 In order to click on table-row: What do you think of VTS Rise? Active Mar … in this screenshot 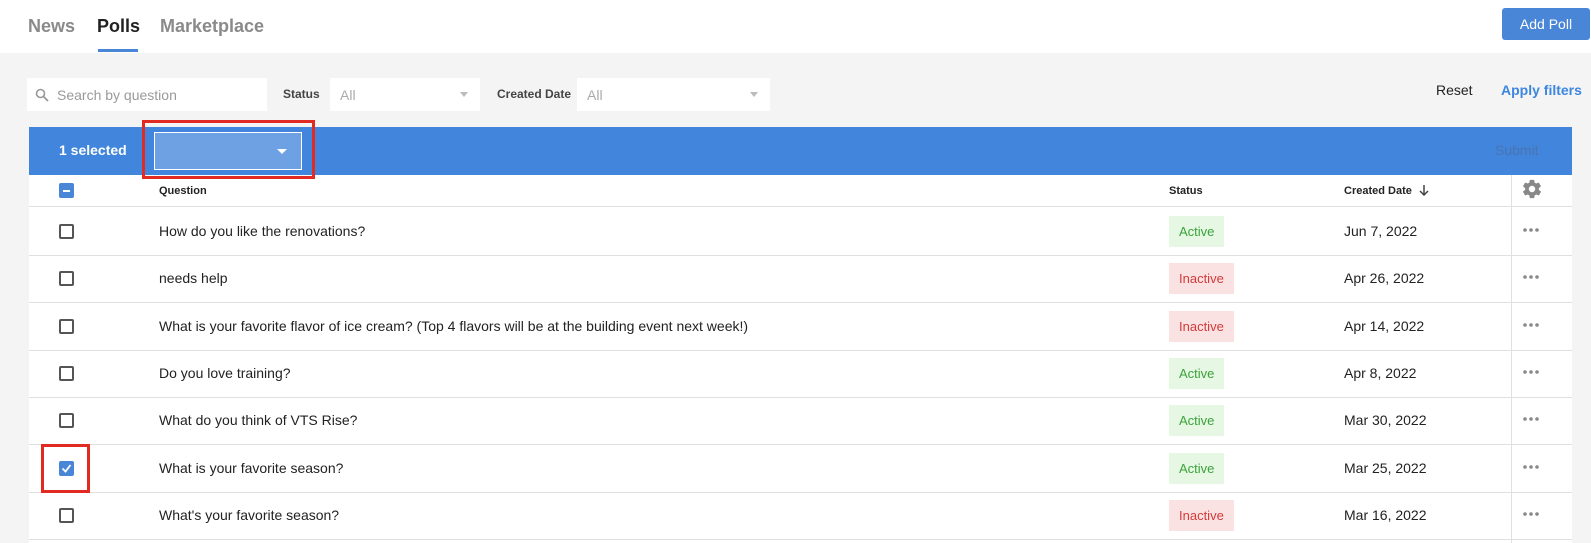, I will do `click(800, 421)`.